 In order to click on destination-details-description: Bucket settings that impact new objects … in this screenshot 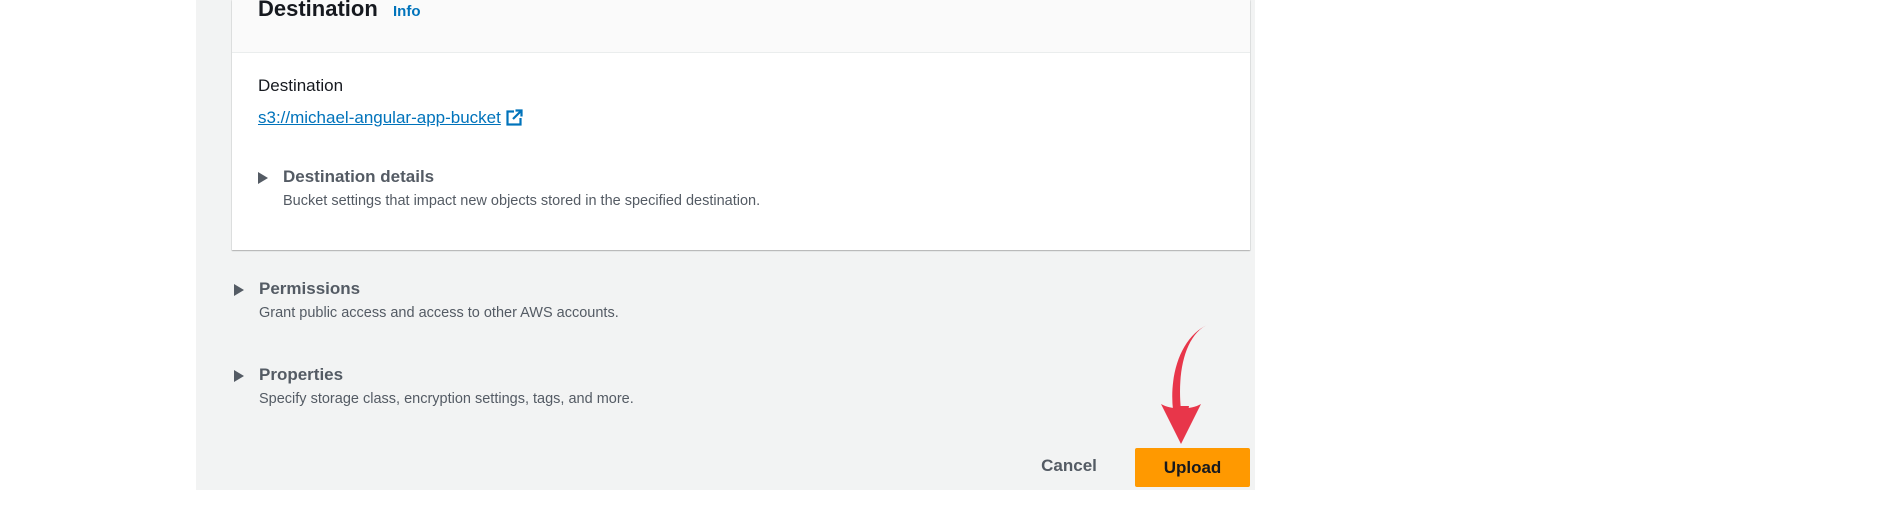, I will do `click(522, 201)`.